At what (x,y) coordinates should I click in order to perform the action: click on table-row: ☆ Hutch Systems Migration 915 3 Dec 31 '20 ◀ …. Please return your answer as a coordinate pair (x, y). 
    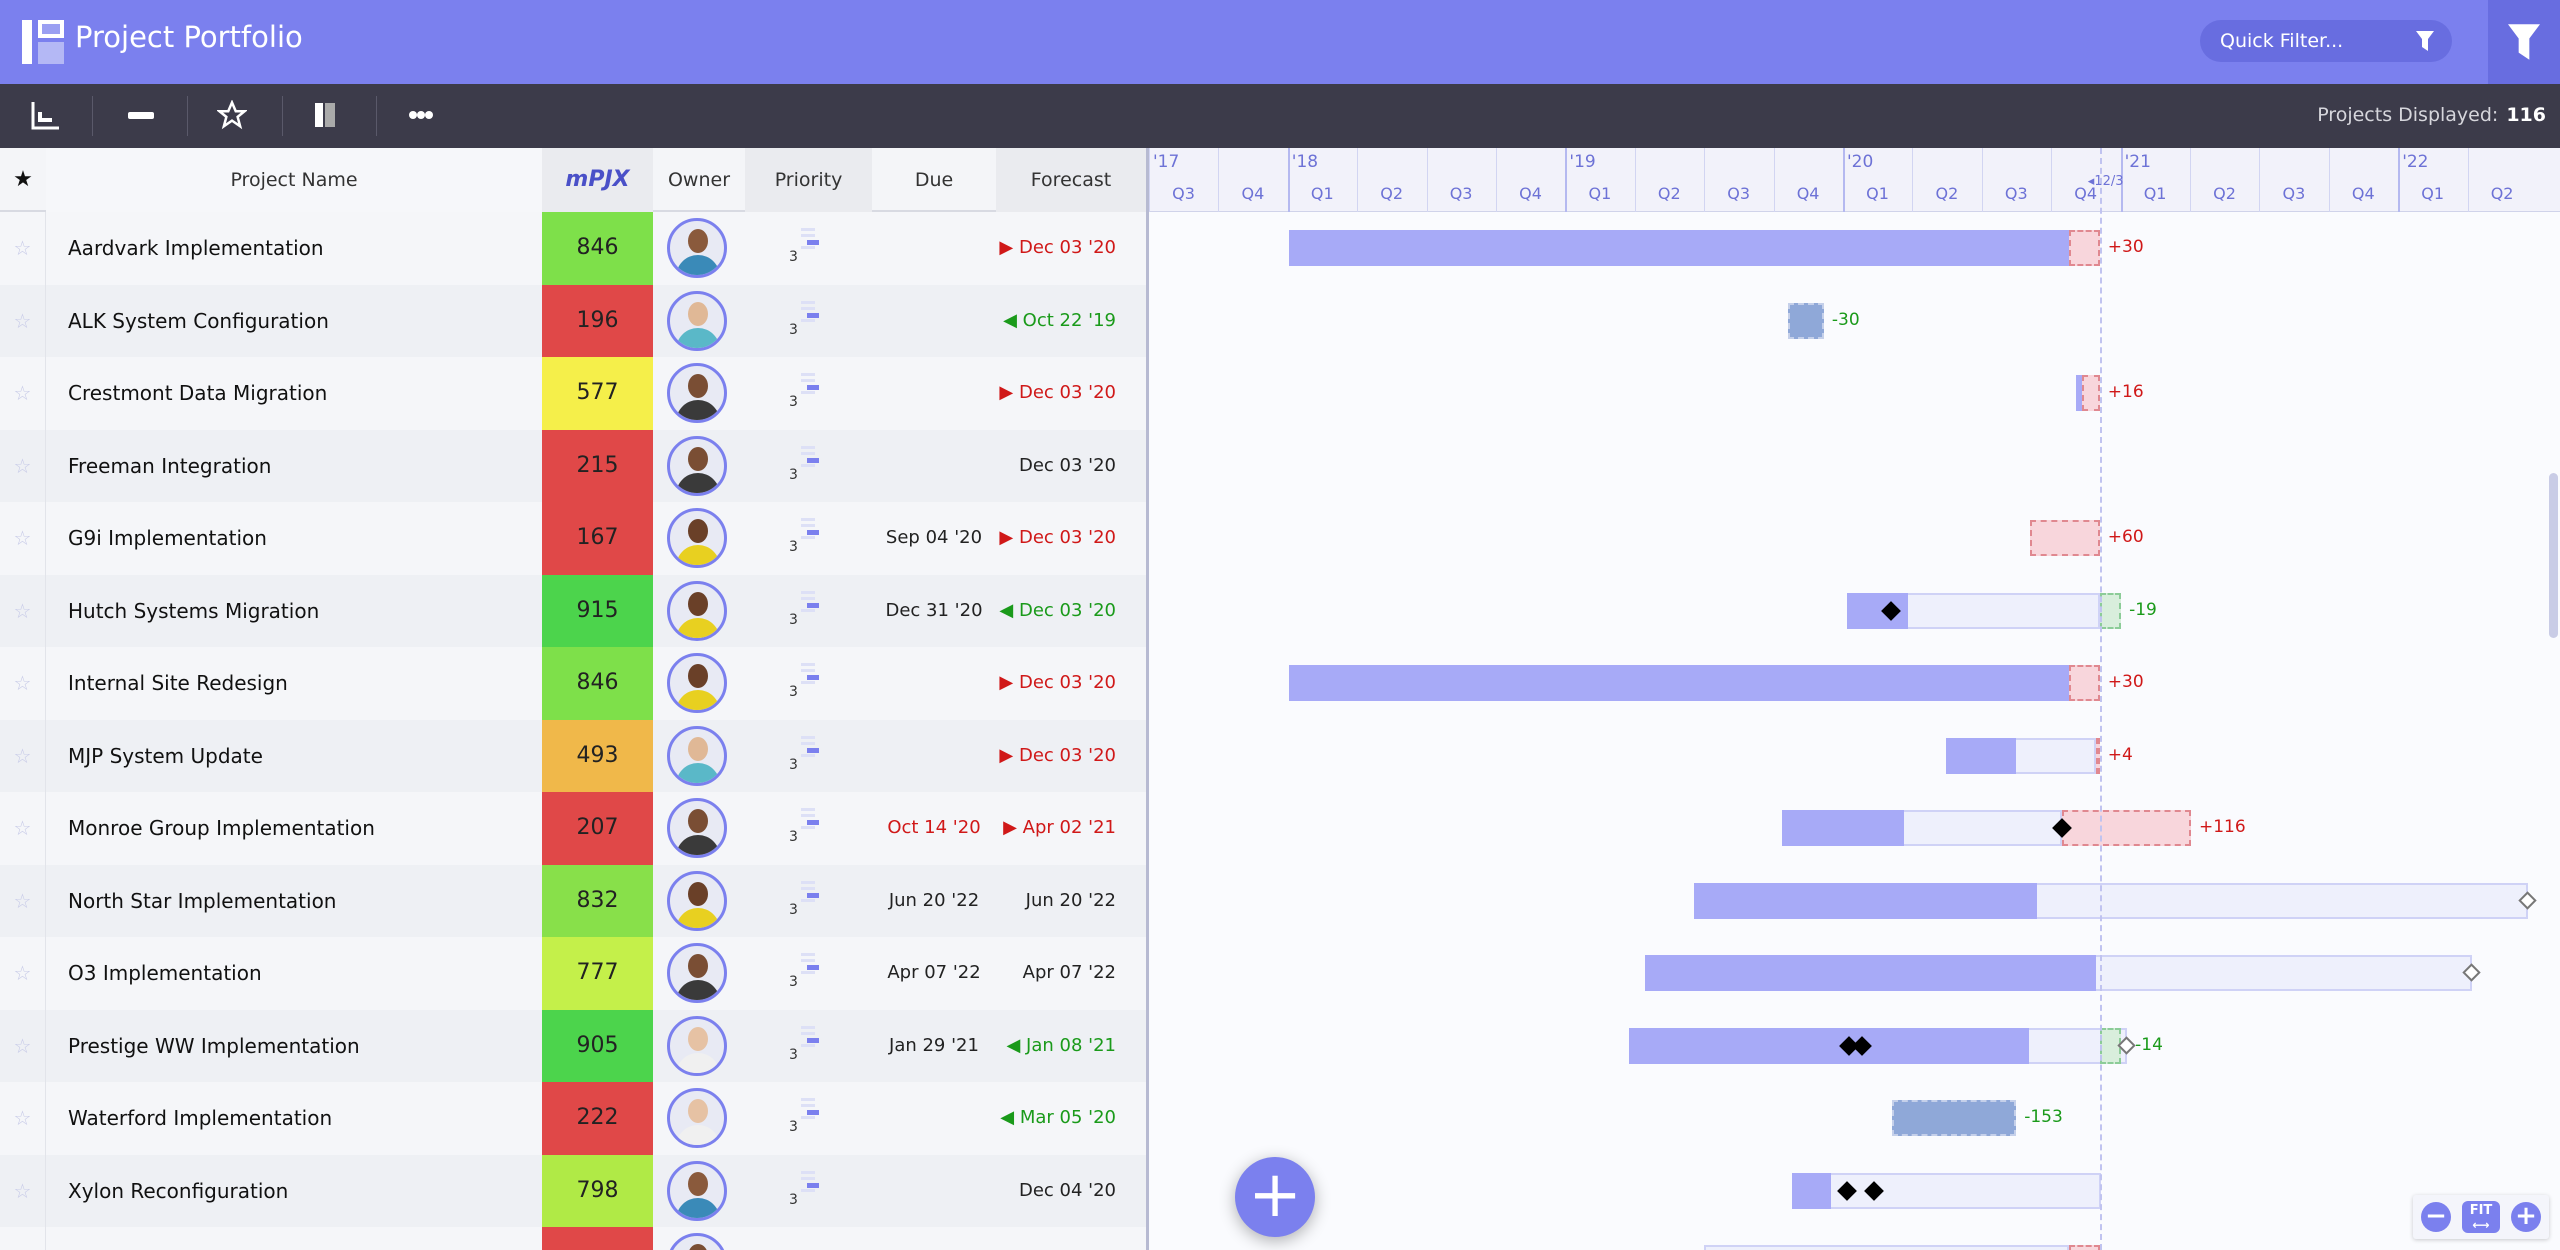
    Looking at the image, I should click on (573, 611).